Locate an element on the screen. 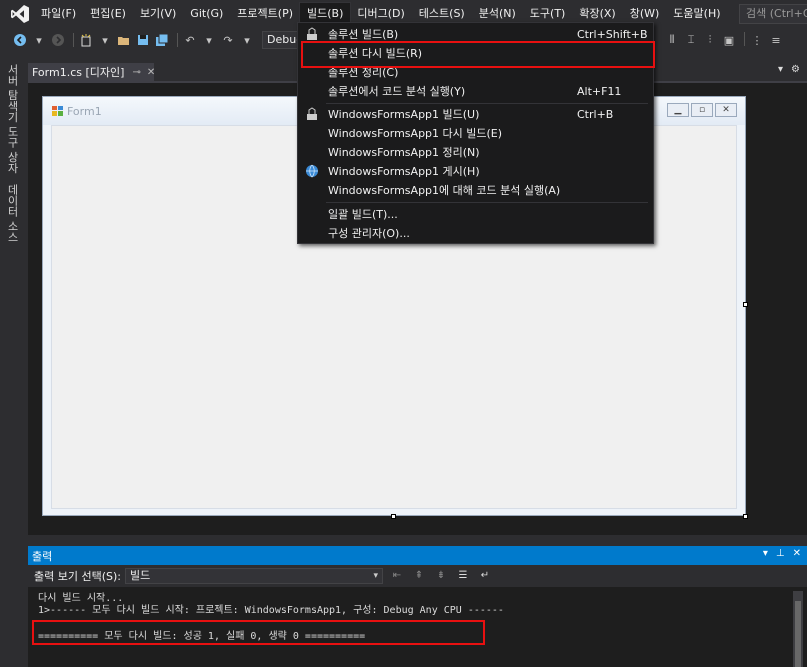  find-message-icon: ⇞ is located at coordinates (419, 576).